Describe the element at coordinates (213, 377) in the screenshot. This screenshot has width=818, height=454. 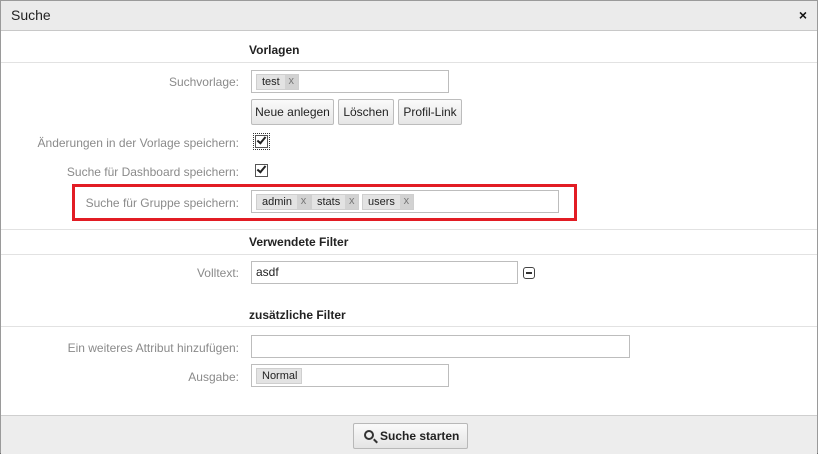
I see `output-label: Ausgabe:` at that location.